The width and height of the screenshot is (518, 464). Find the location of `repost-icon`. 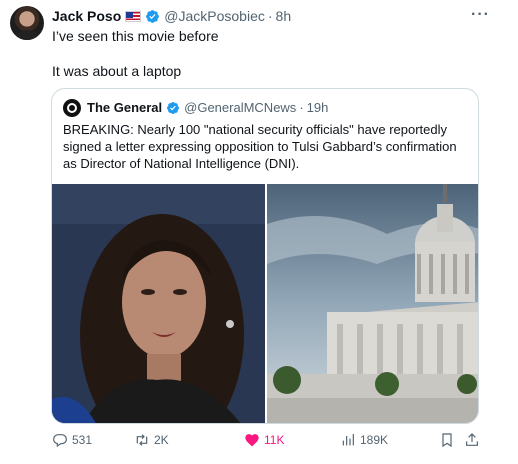

repost-icon is located at coordinates (142, 440).